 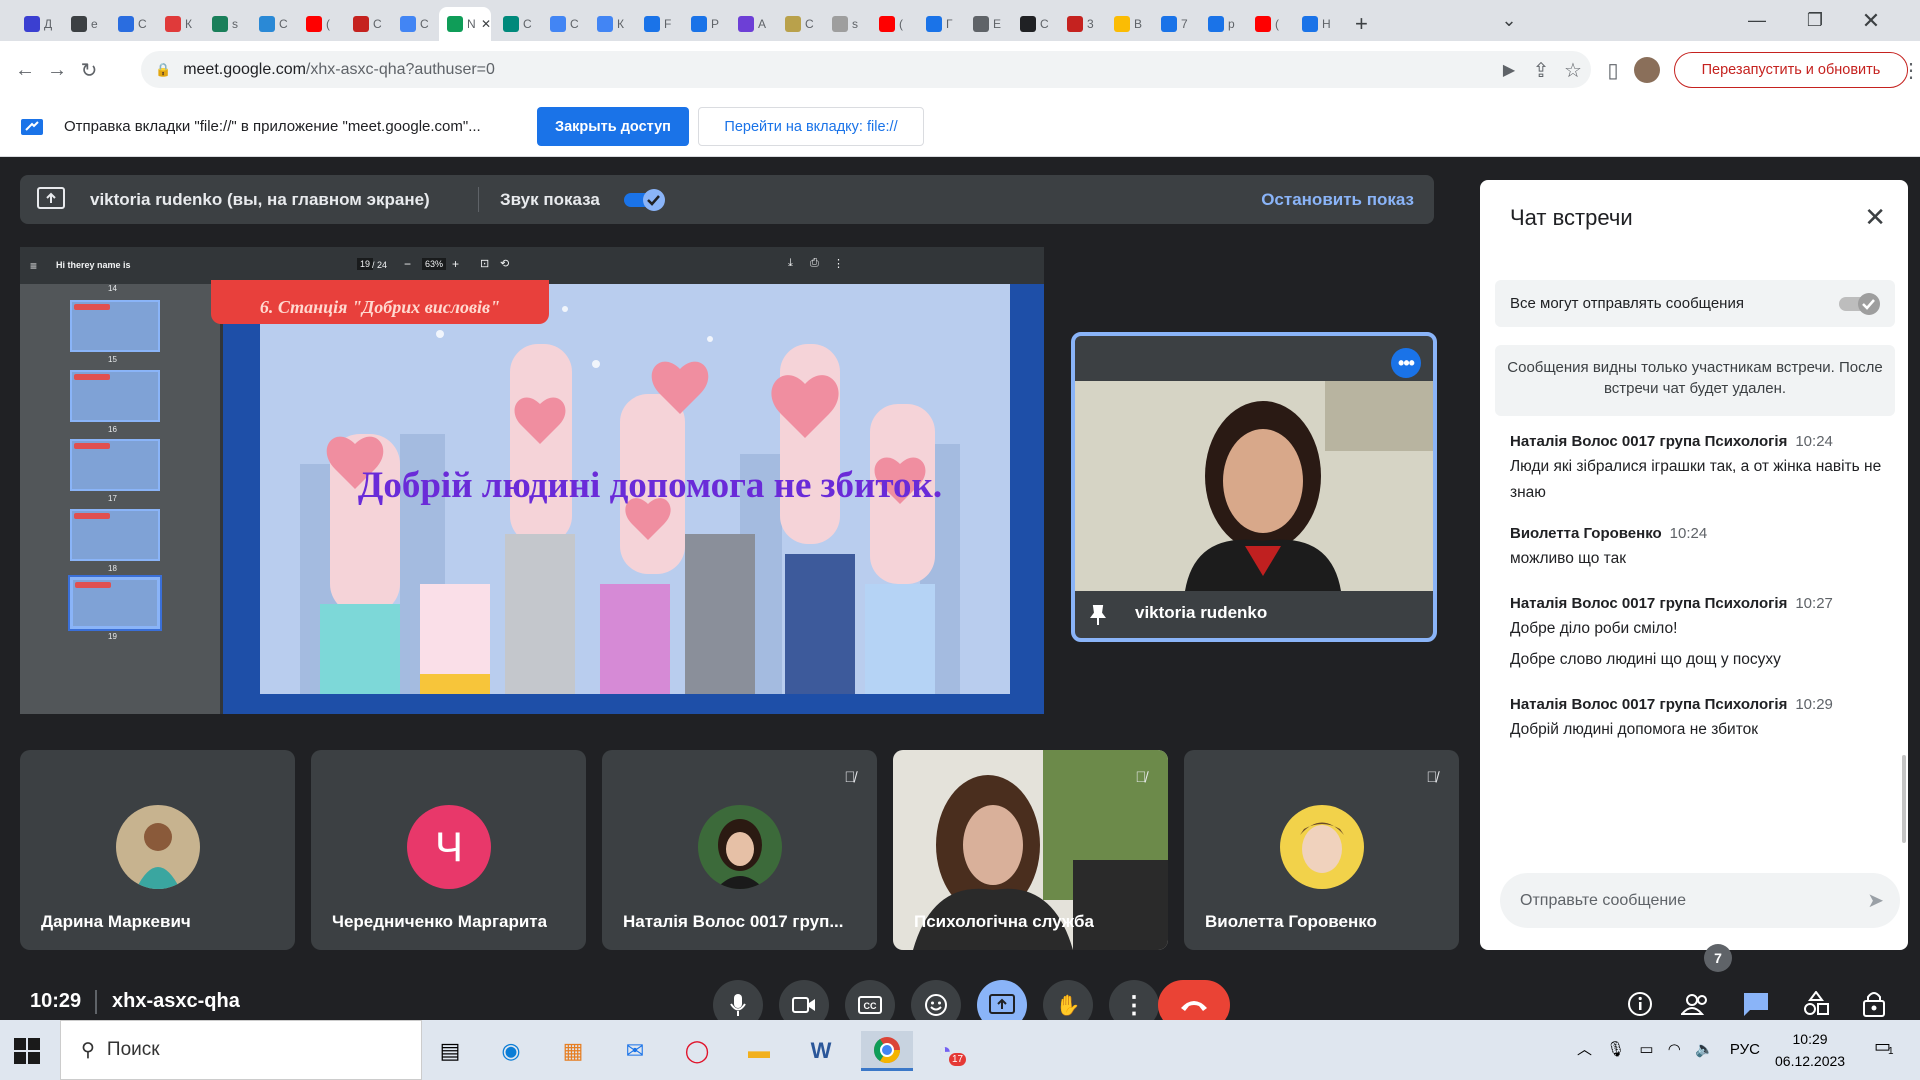 I want to click on more-options-icon: •••, so click(x=1406, y=363).